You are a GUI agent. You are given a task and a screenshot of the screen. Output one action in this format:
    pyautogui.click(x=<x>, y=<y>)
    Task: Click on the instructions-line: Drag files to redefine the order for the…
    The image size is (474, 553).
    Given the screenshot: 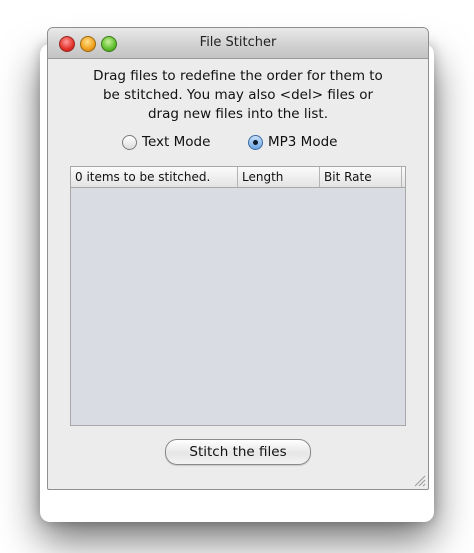 What is the action you would take?
    pyautogui.click(x=238, y=76)
    